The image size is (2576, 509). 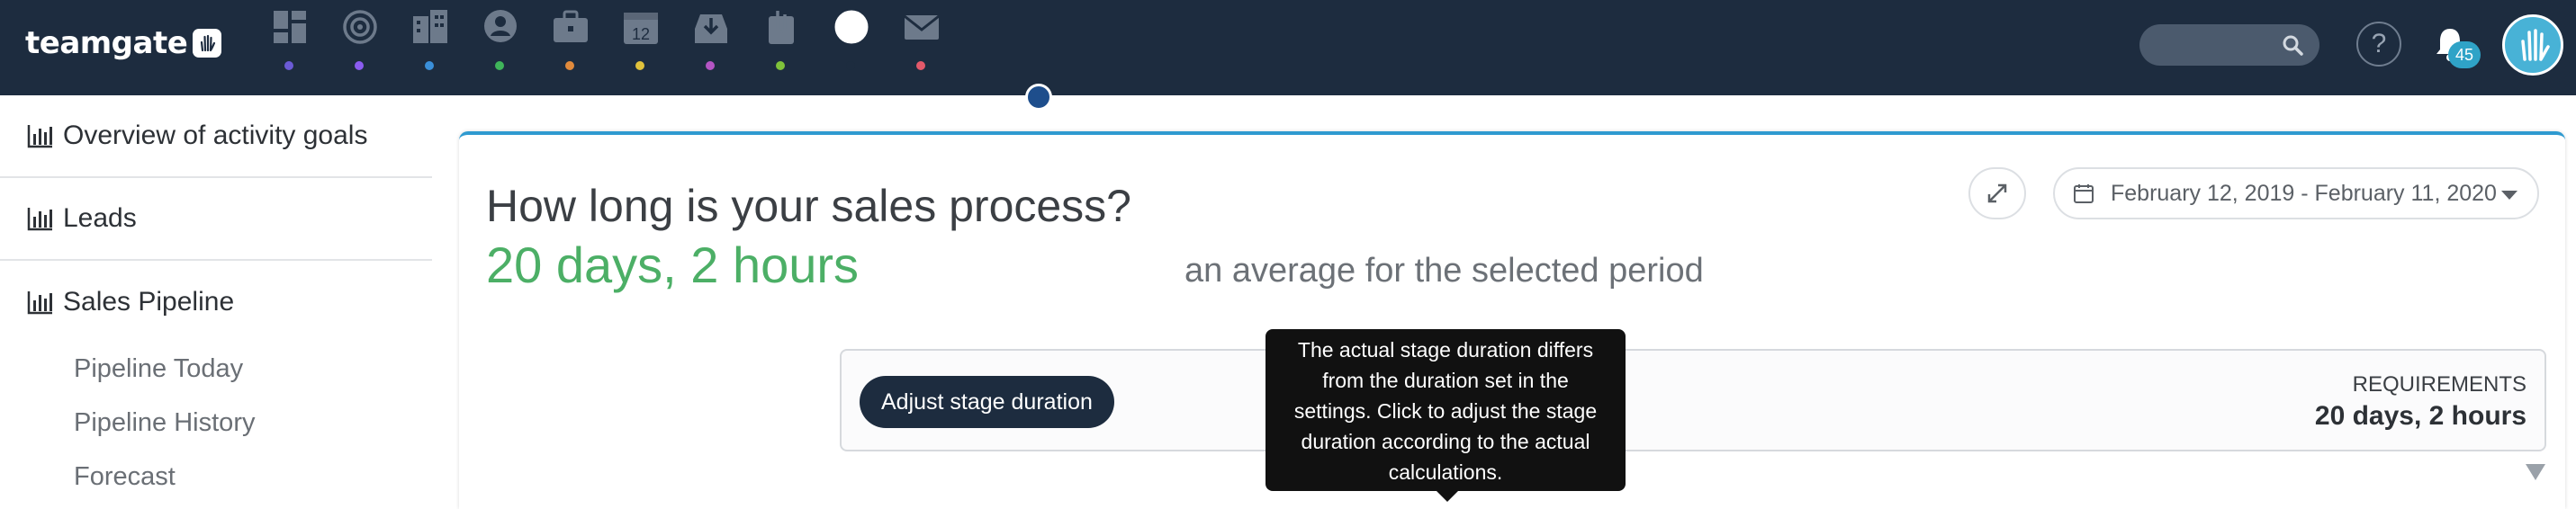 I want to click on date-range-picker: February 12, 2019 - February 11, 2020, so click(x=2296, y=193).